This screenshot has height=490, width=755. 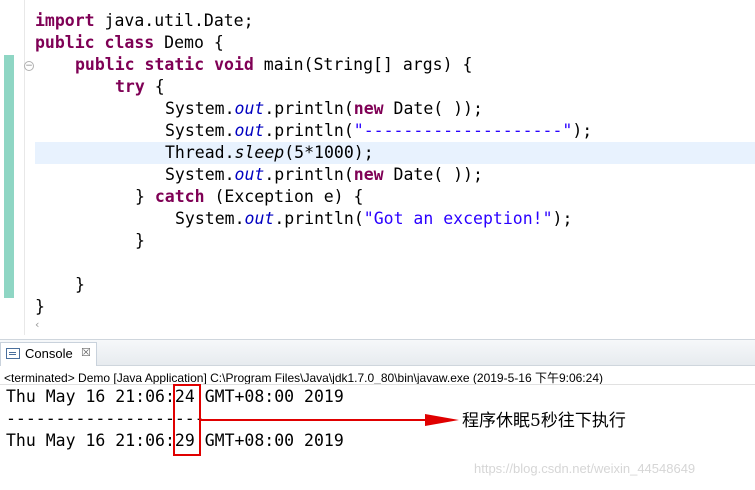 I want to click on code-line-5: System.out.println(new Date( ));, so click(x=324, y=109).